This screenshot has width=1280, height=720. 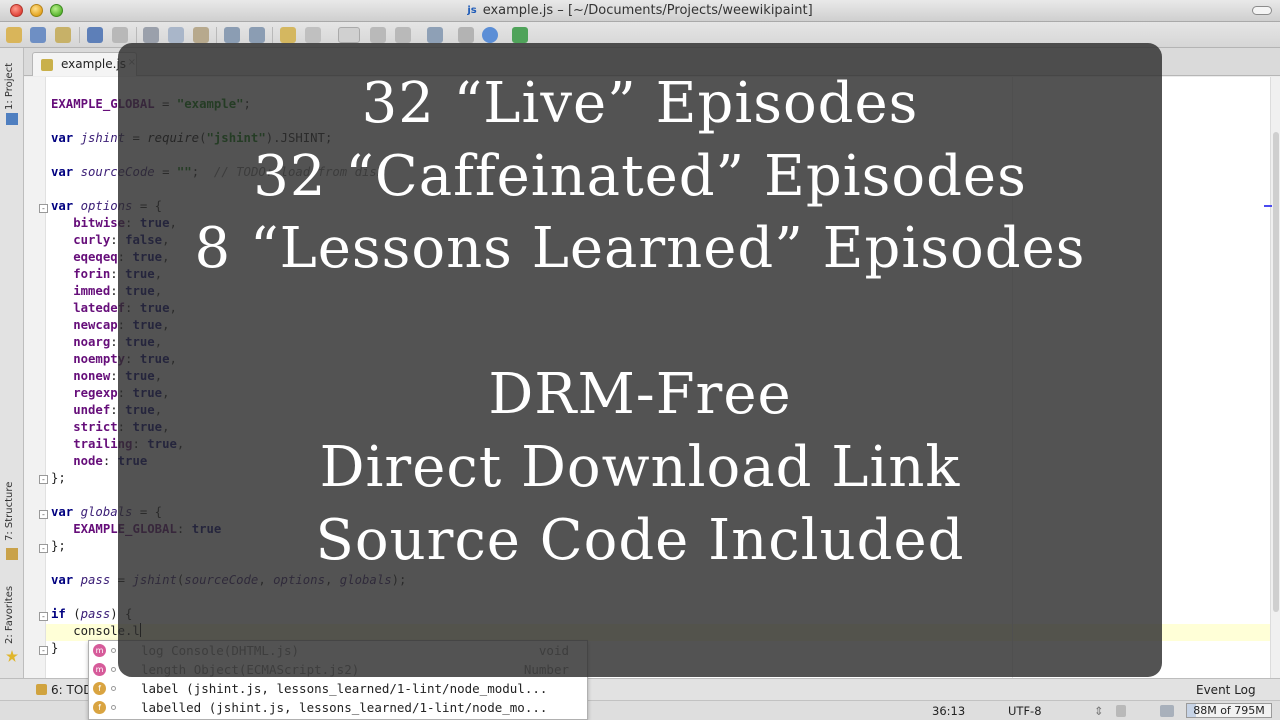 I want to click on structure-tool-tab: 7: Structure, so click(x=9, y=511).